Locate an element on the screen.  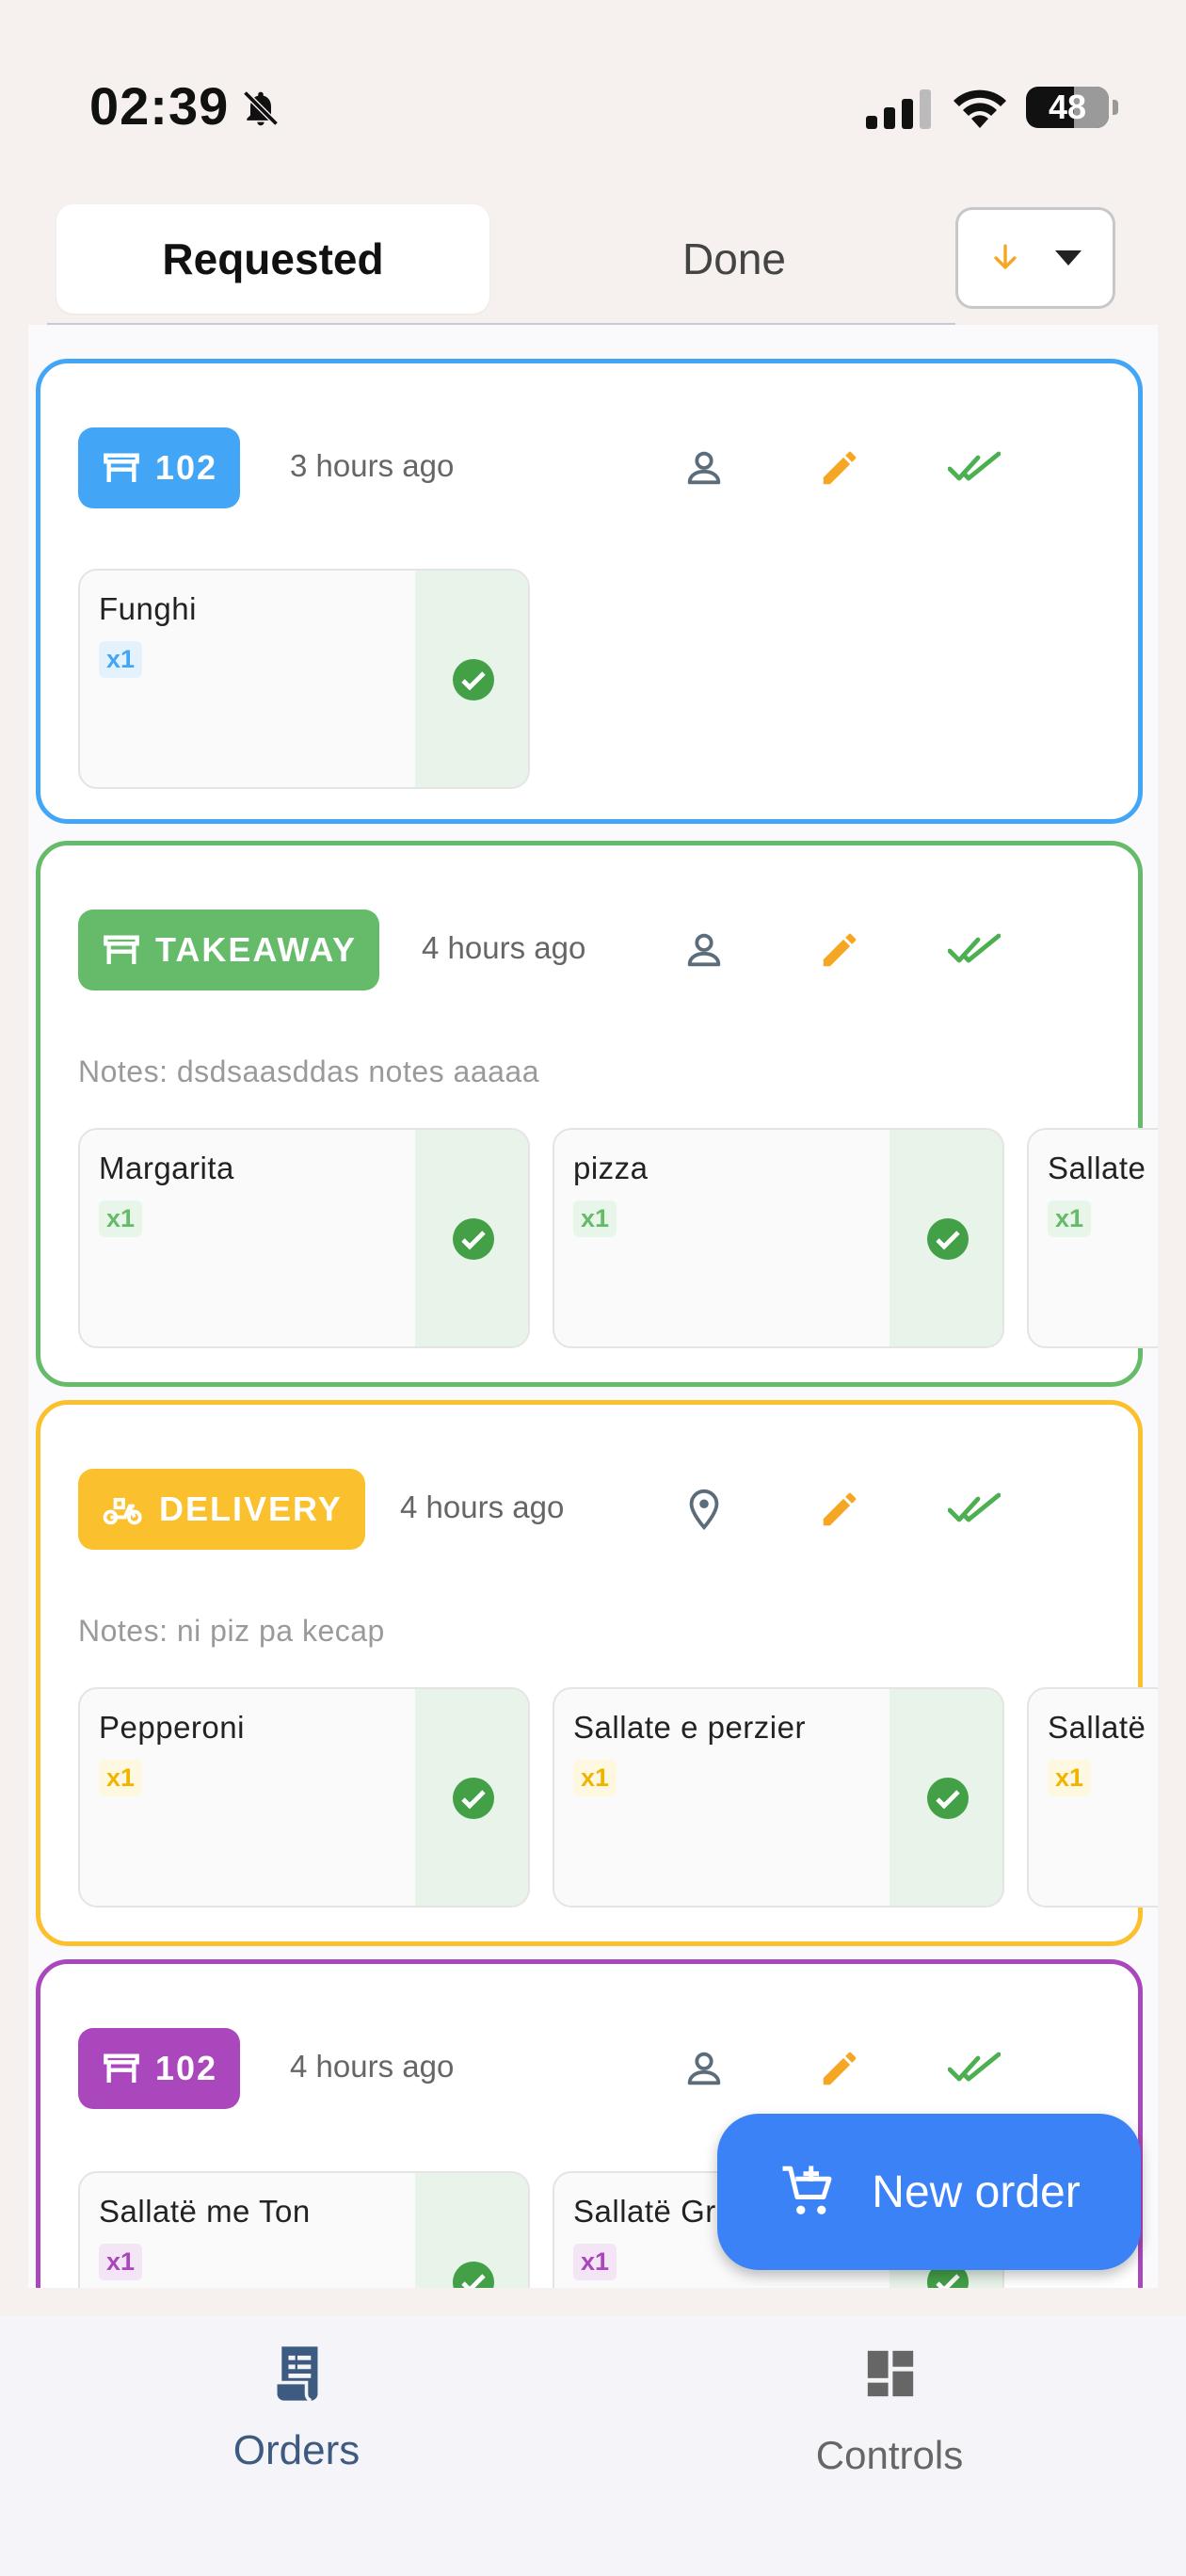
bottom-navigation: Orders Controls is located at coordinates (593, 2446).